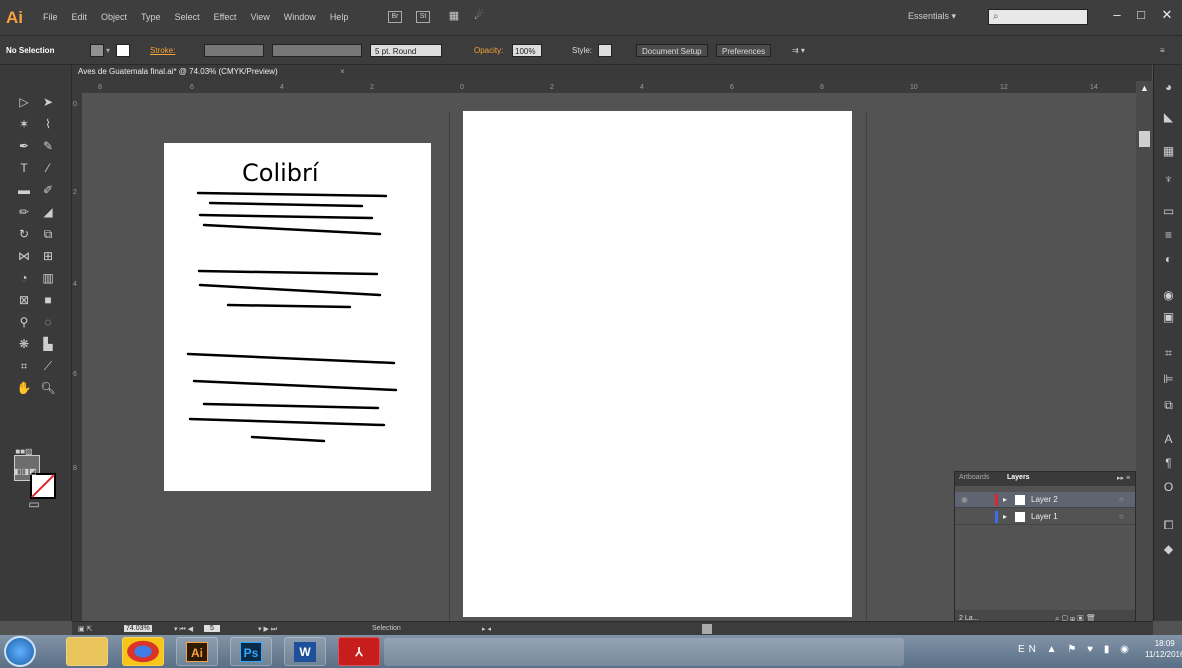 This screenshot has height=668, width=1182. What do you see at coordinates (251, 651) in the screenshot?
I see `photoshop-task-icon: Ps` at bounding box center [251, 651].